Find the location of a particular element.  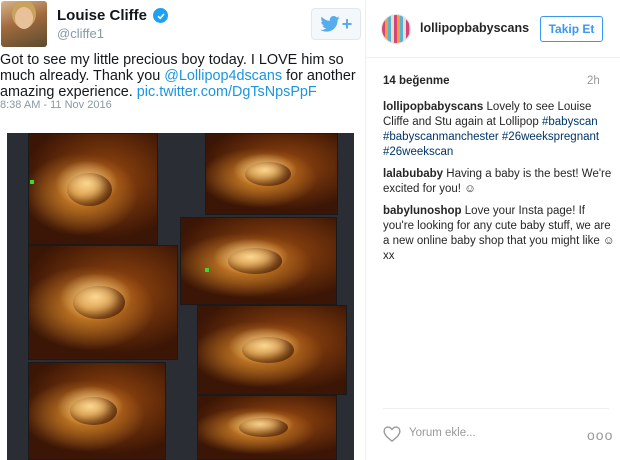

heart-icon is located at coordinates (392, 434).